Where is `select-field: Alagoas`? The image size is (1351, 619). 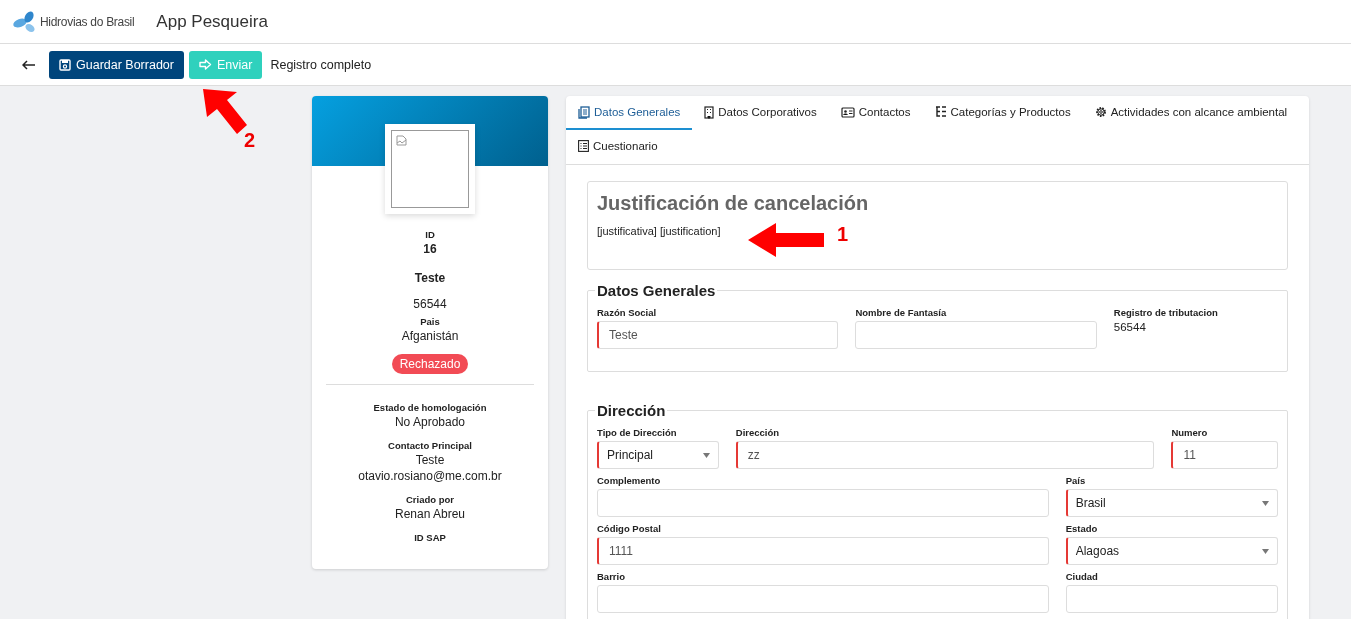 select-field: Alagoas is located at coordinates (1171, 551).